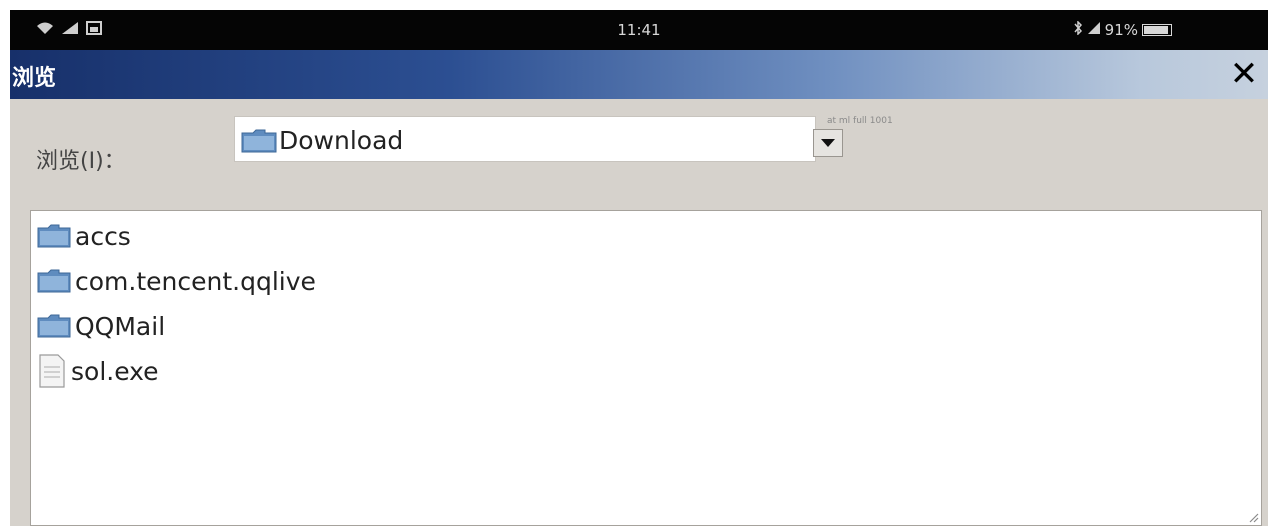  Describe the element at coordinates (341, 140) in the screenshot. I see `look-in-value: Download` at that location.